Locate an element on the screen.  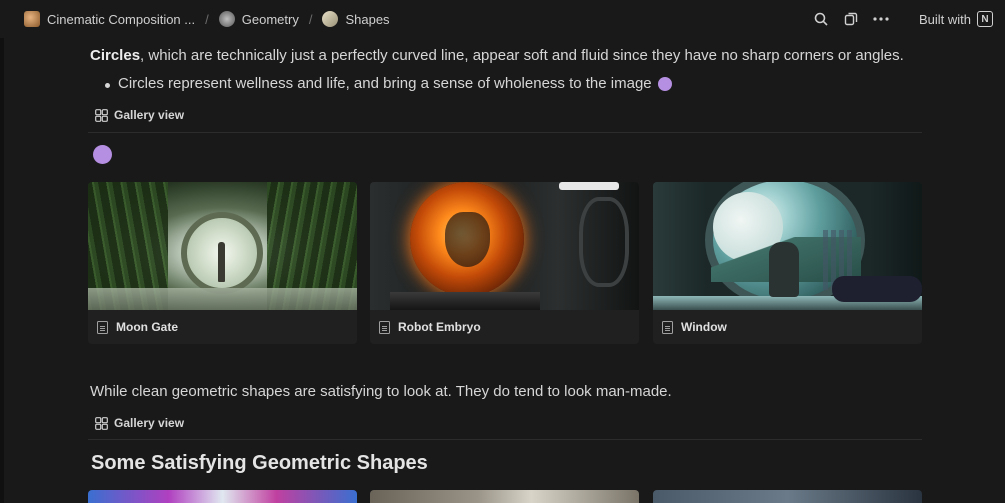
search-icon is located at coordinates (821, 19).